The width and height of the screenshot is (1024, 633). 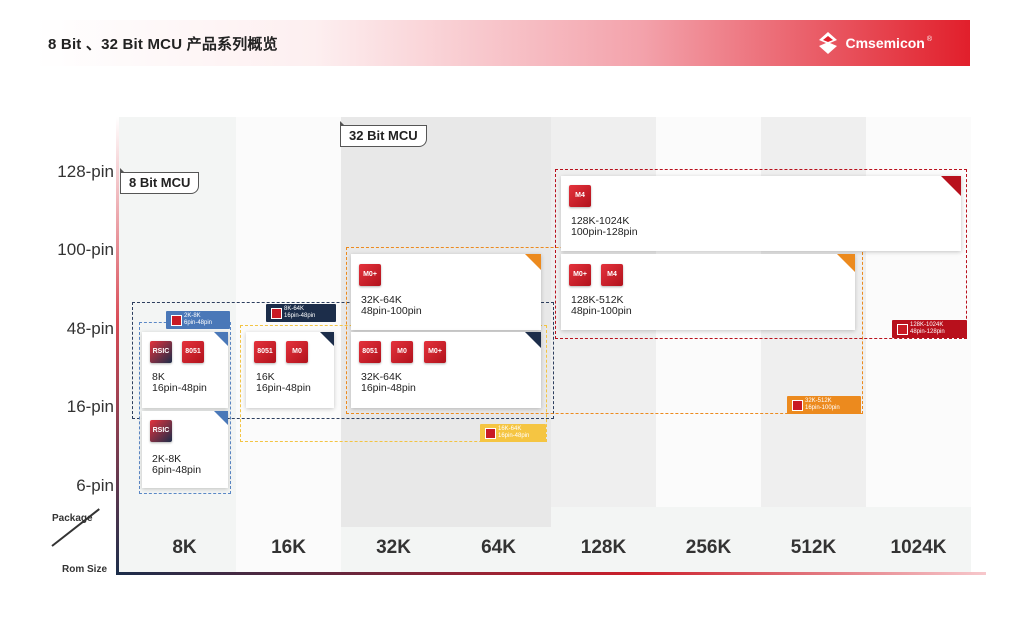 I want to click on x-label-512k: 512K, so click(x=813, y=547).